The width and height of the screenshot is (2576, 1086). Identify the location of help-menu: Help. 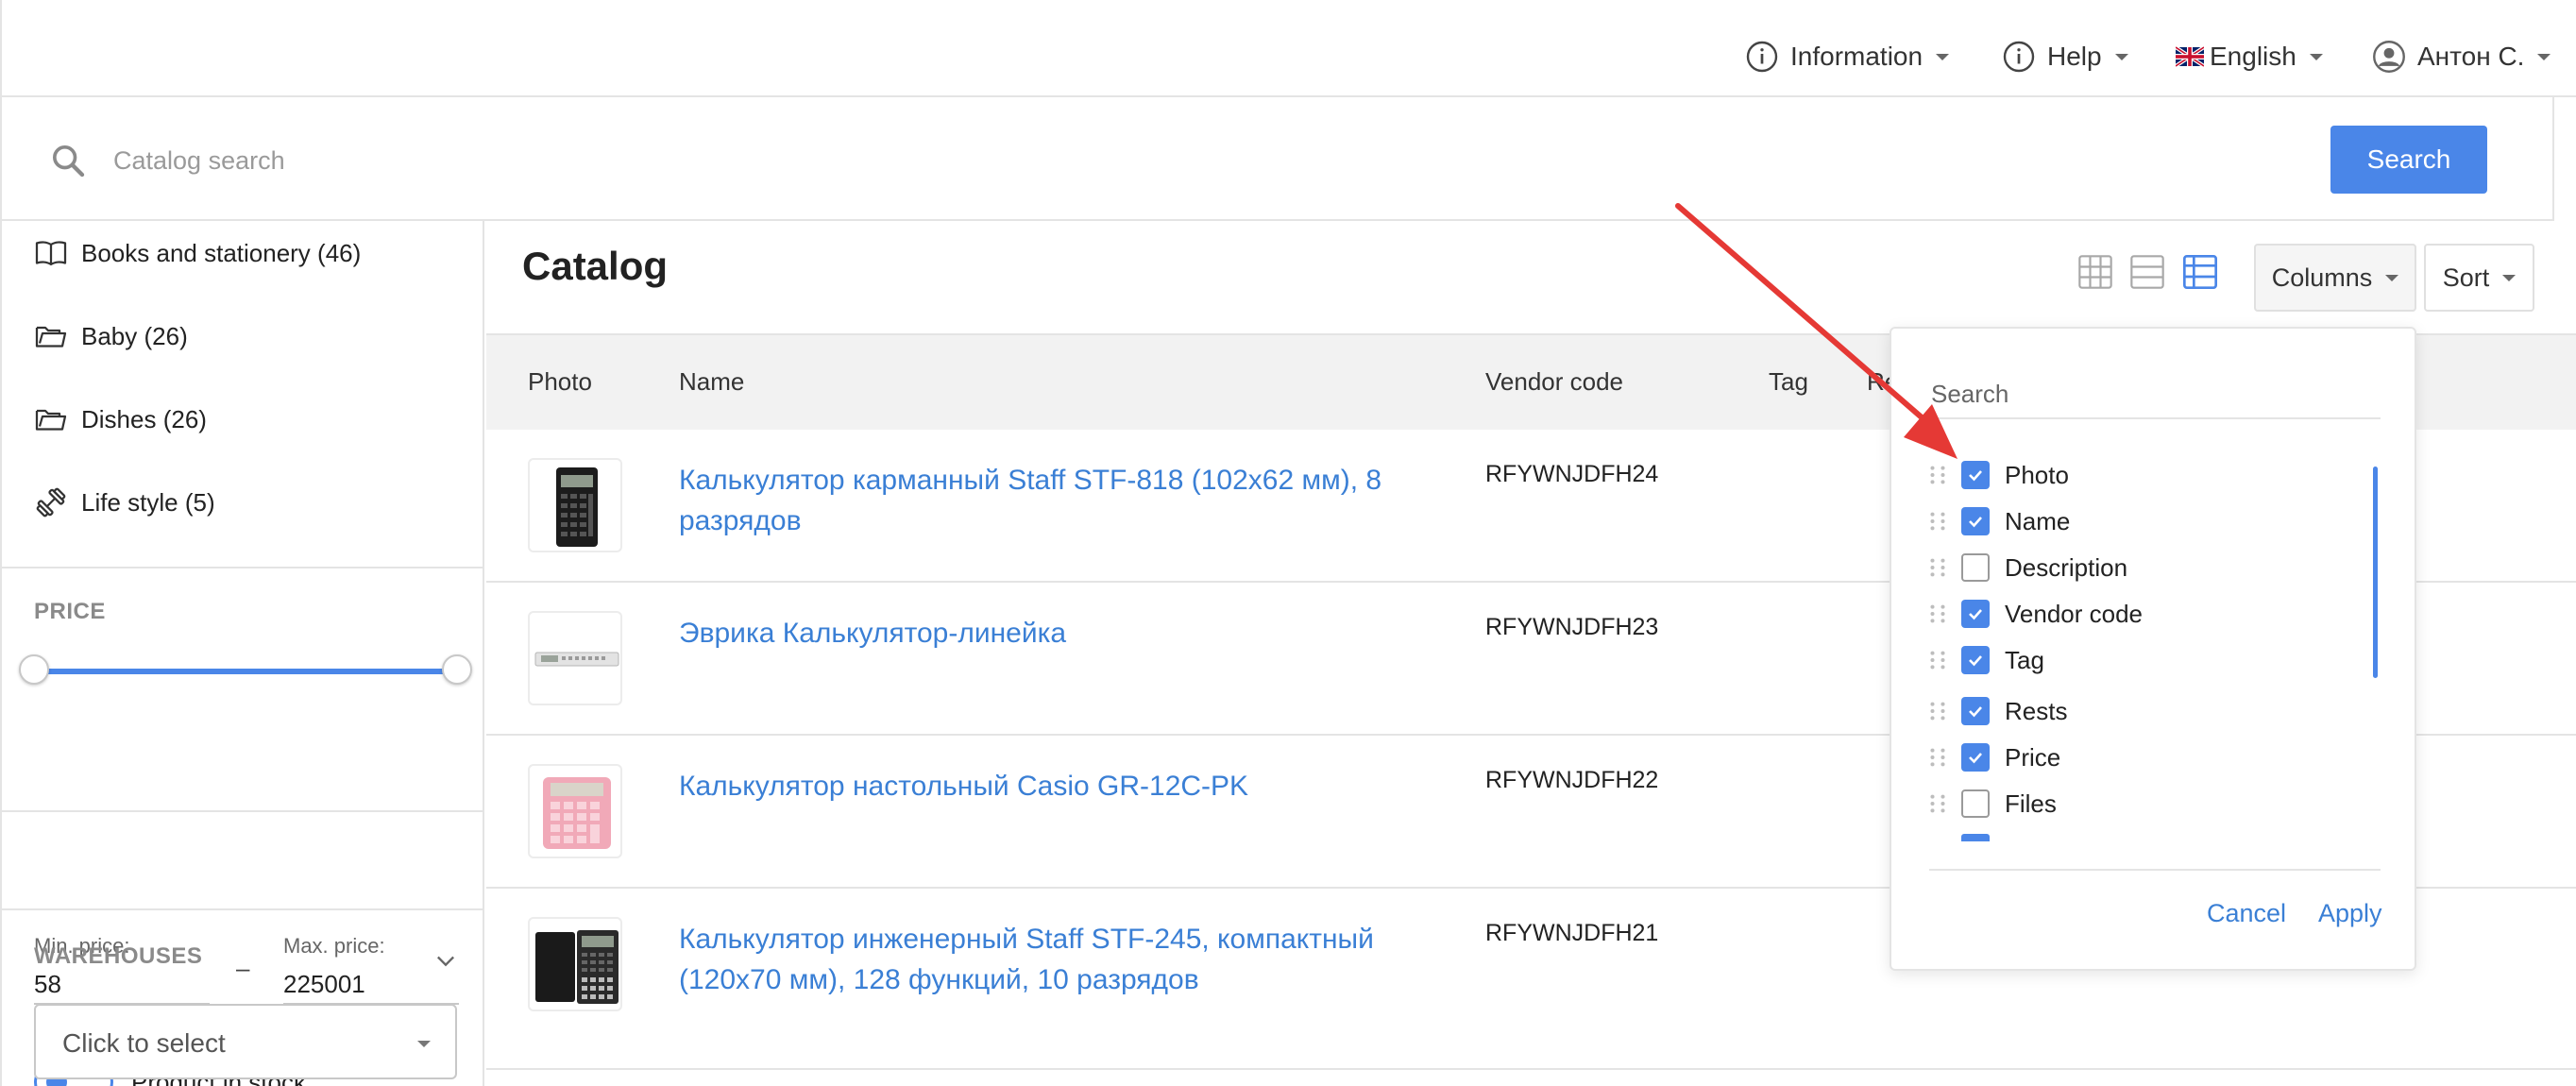
(2065, 57).